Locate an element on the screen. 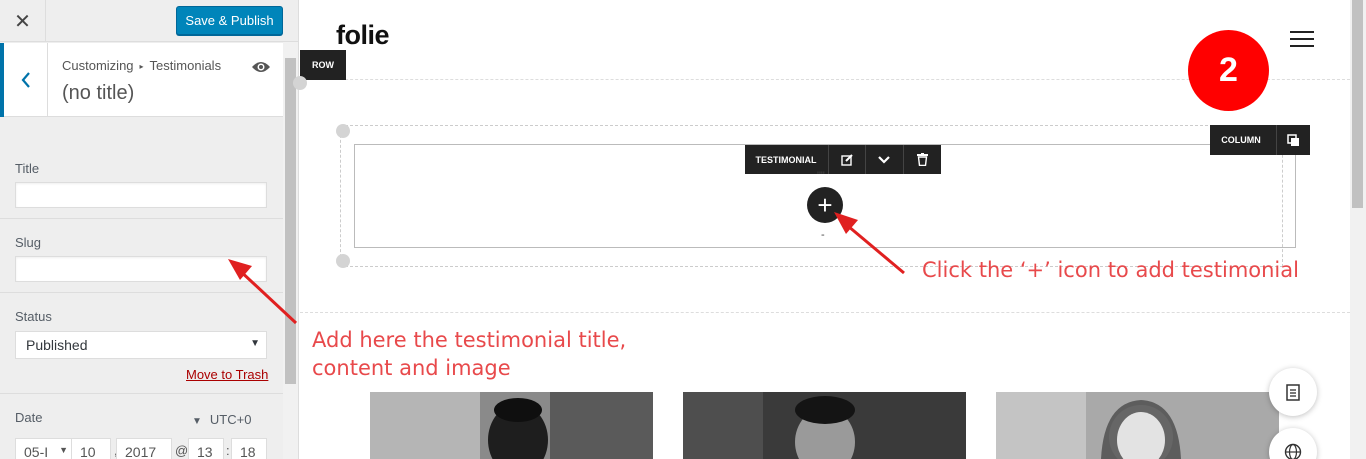  status-select: Published ▼ is located at coordinates (141, 345).